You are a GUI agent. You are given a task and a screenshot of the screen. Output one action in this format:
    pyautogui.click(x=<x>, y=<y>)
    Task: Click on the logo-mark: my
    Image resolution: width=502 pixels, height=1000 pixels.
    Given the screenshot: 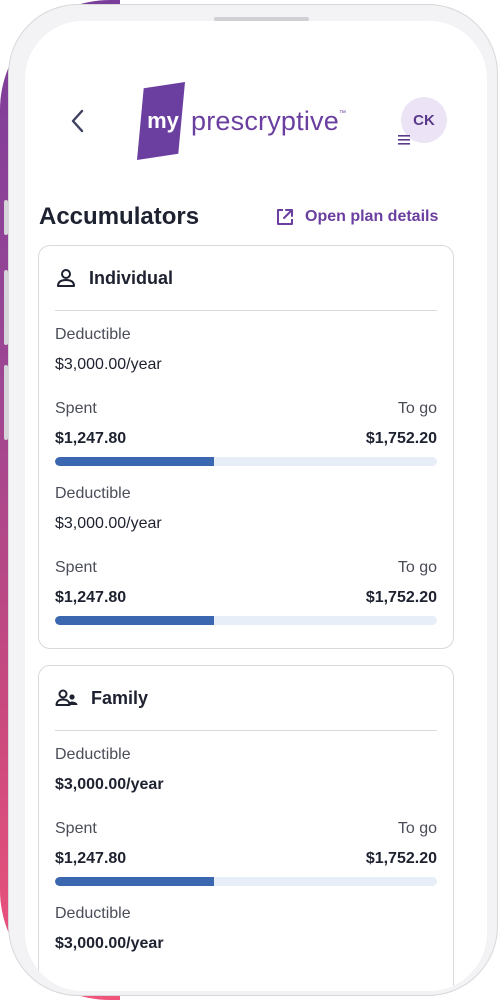 What is the action you would take?
    pyautogui.click(x=161, y=121)
    